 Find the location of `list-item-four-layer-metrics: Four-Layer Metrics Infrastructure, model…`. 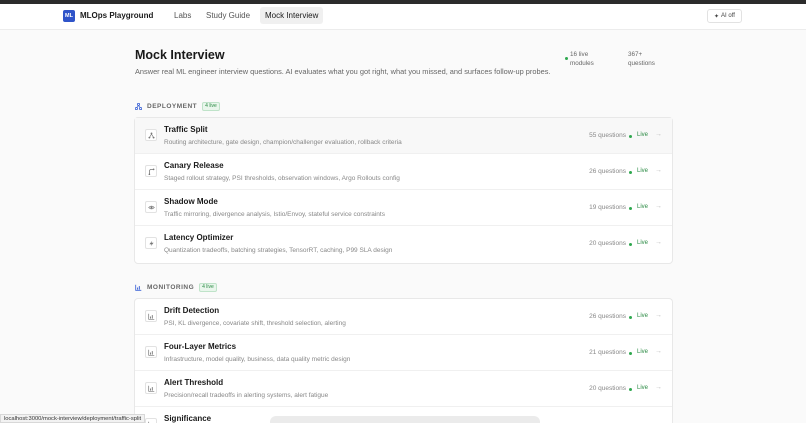

list-item-four-layer-metrics: Four-Layer Metrics Infrastructure, model… is located at coordinates (403, 353).